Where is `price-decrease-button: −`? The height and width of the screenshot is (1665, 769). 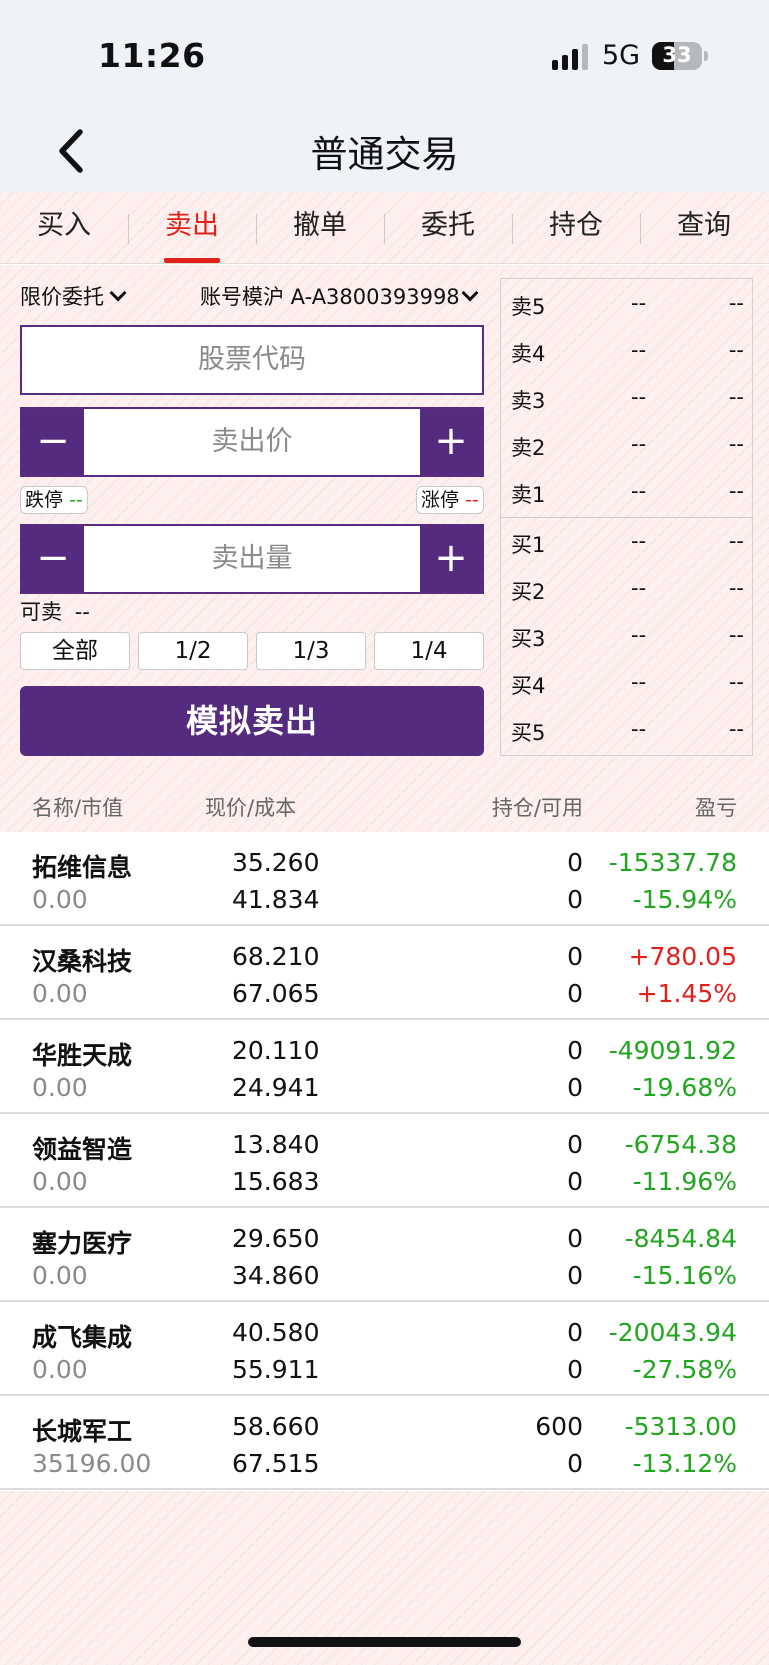
price-decrease-button: − is located at coordinates (53, 442).